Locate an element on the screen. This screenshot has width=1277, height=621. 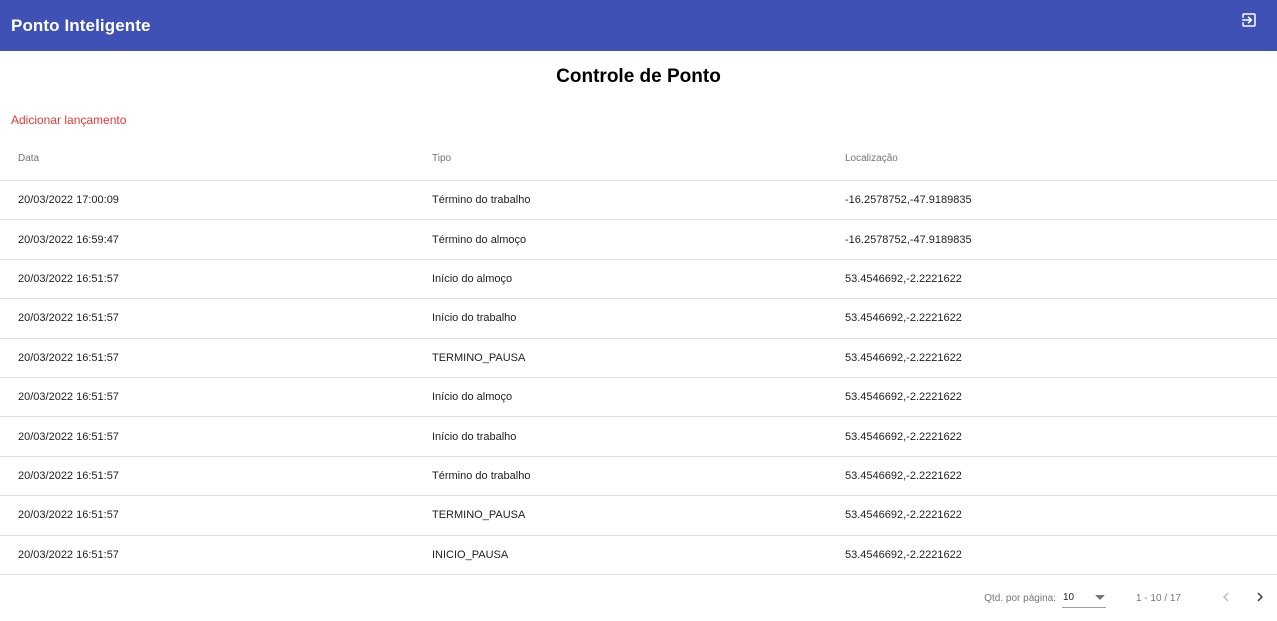
add-entry-link: Adicionar lançamento is located at coordinates (68, 120).